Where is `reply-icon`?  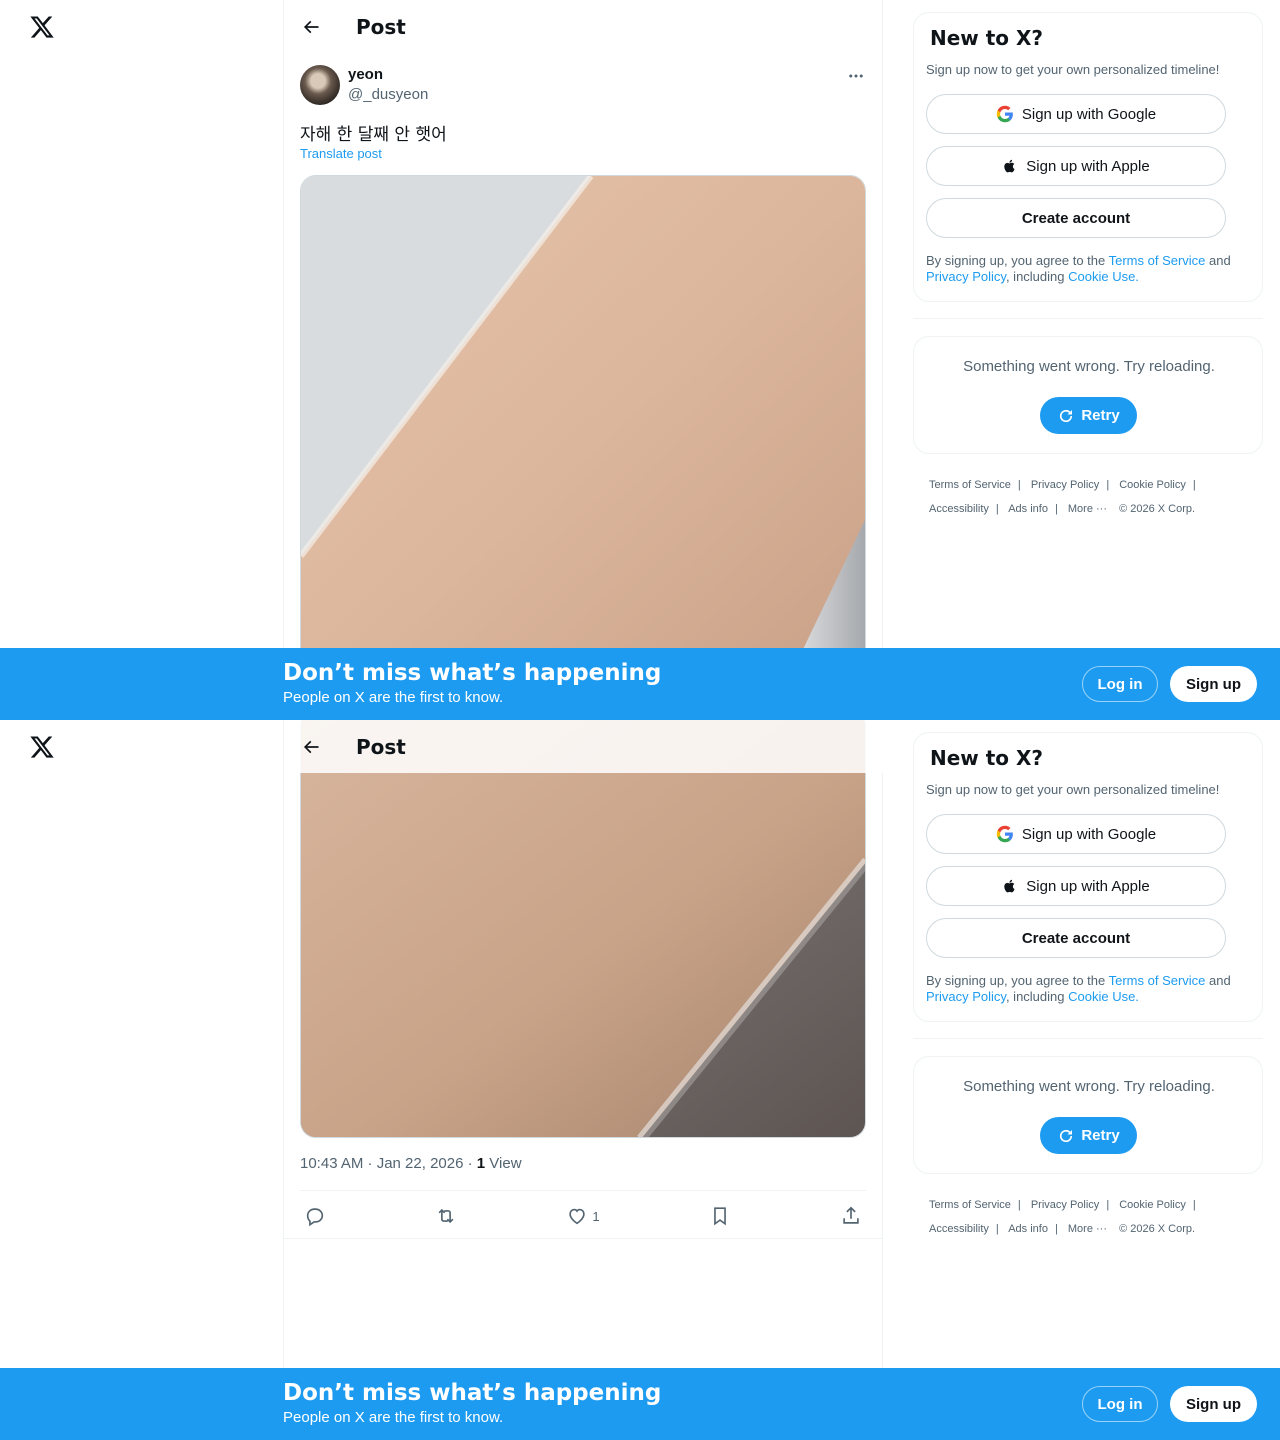 reply-icon is located at coordinates (315, 1217).